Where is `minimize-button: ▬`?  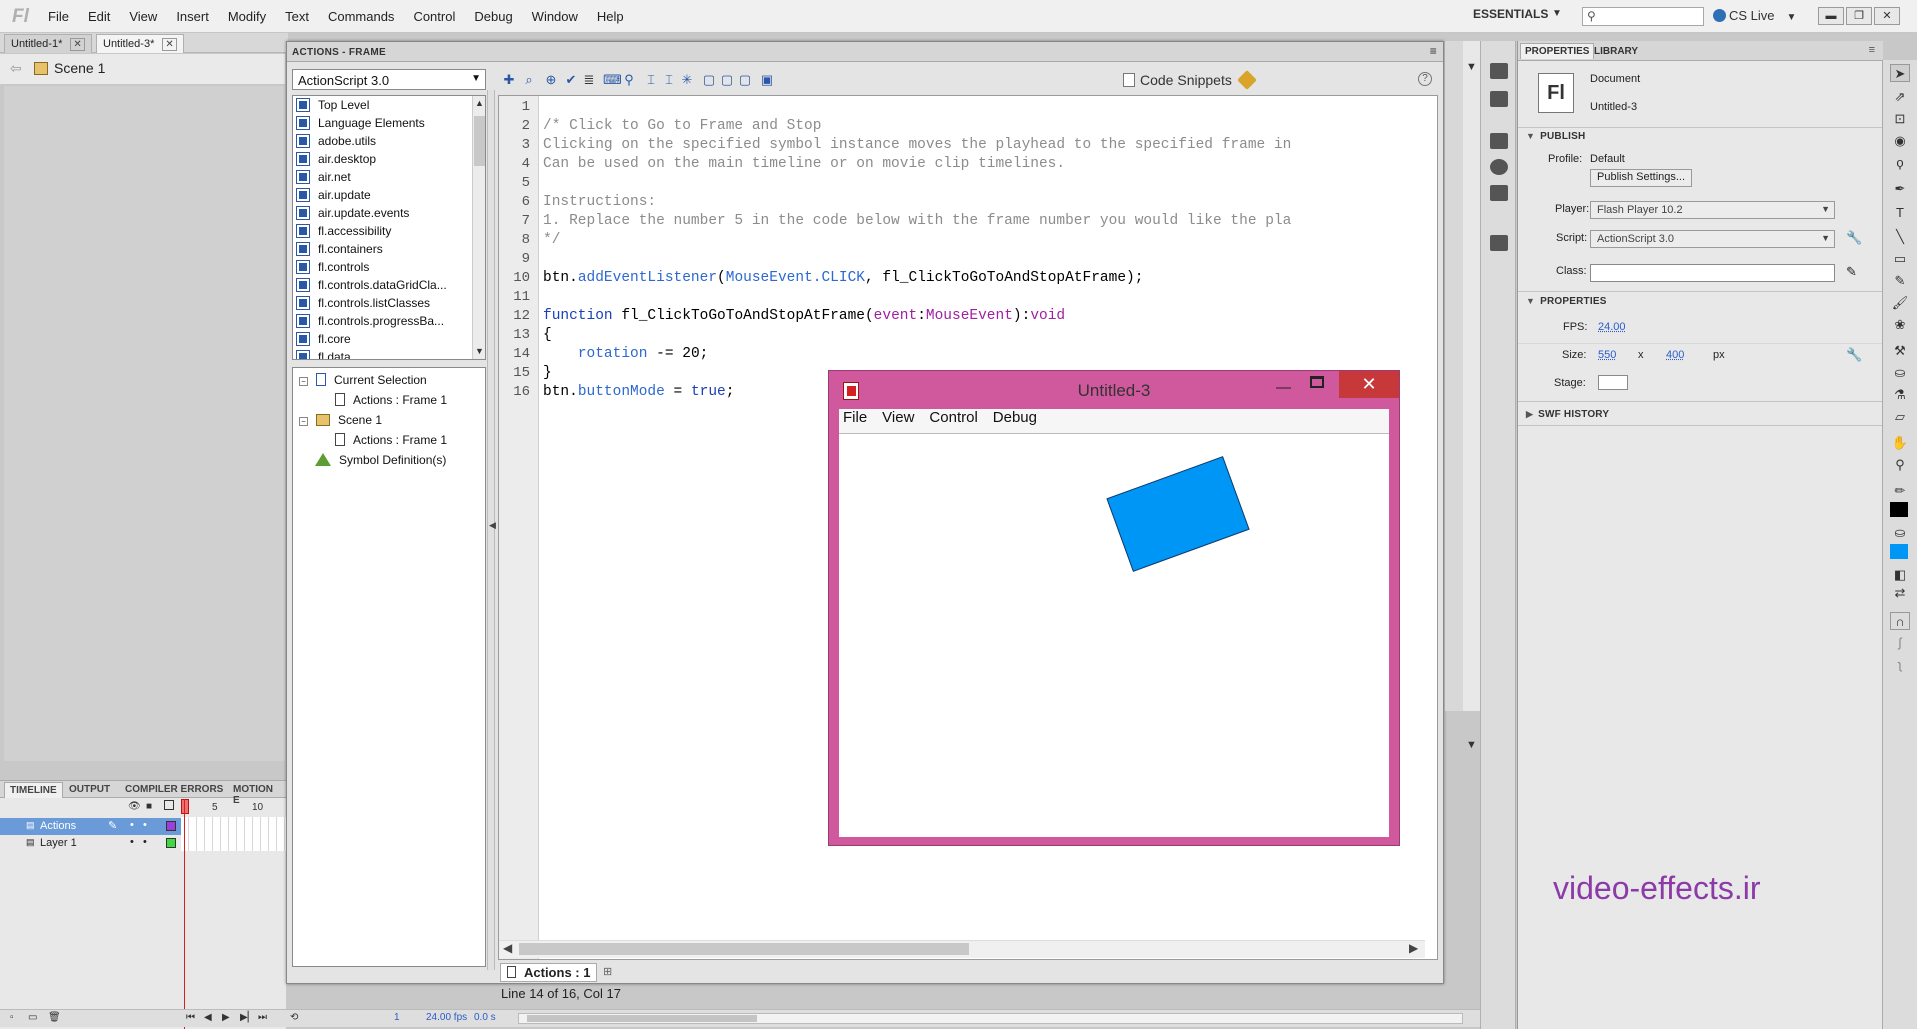 minimize-button: ▬ is located at coordinates (1831, 16).